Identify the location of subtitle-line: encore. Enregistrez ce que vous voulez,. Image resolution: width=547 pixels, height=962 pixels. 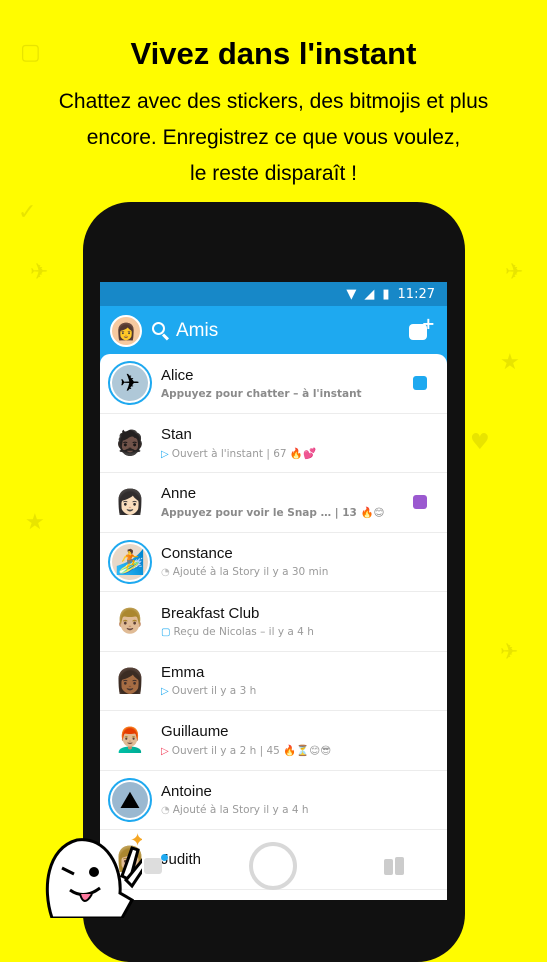
(273, 137).